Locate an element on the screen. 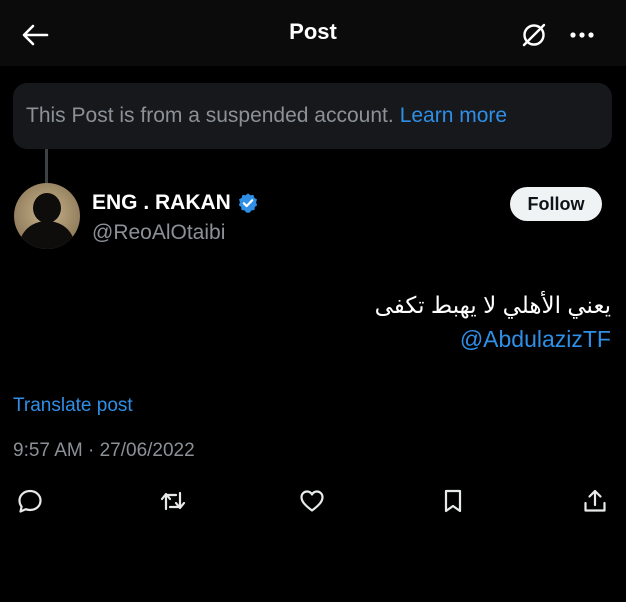 The width and height of the screenshot is (626, 602). reply-button is located at coordinates (30, 501).